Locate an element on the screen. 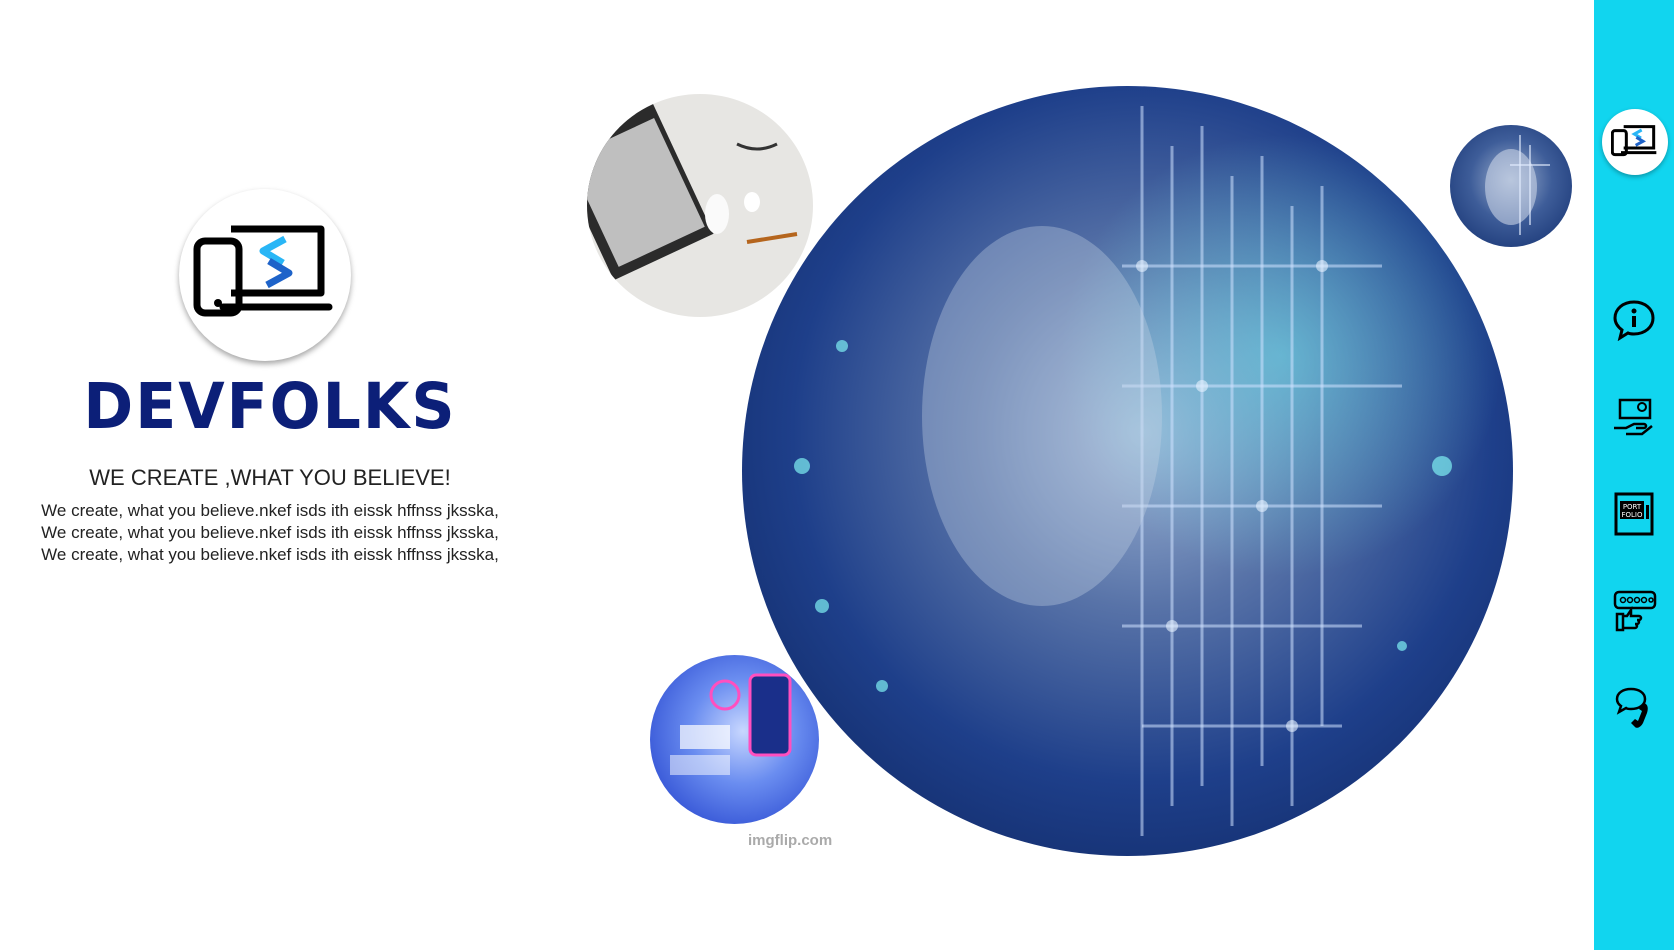 The height and width of the screenshot is (950, 1674). services-hand-icon is located at coordinates (1633, 417).